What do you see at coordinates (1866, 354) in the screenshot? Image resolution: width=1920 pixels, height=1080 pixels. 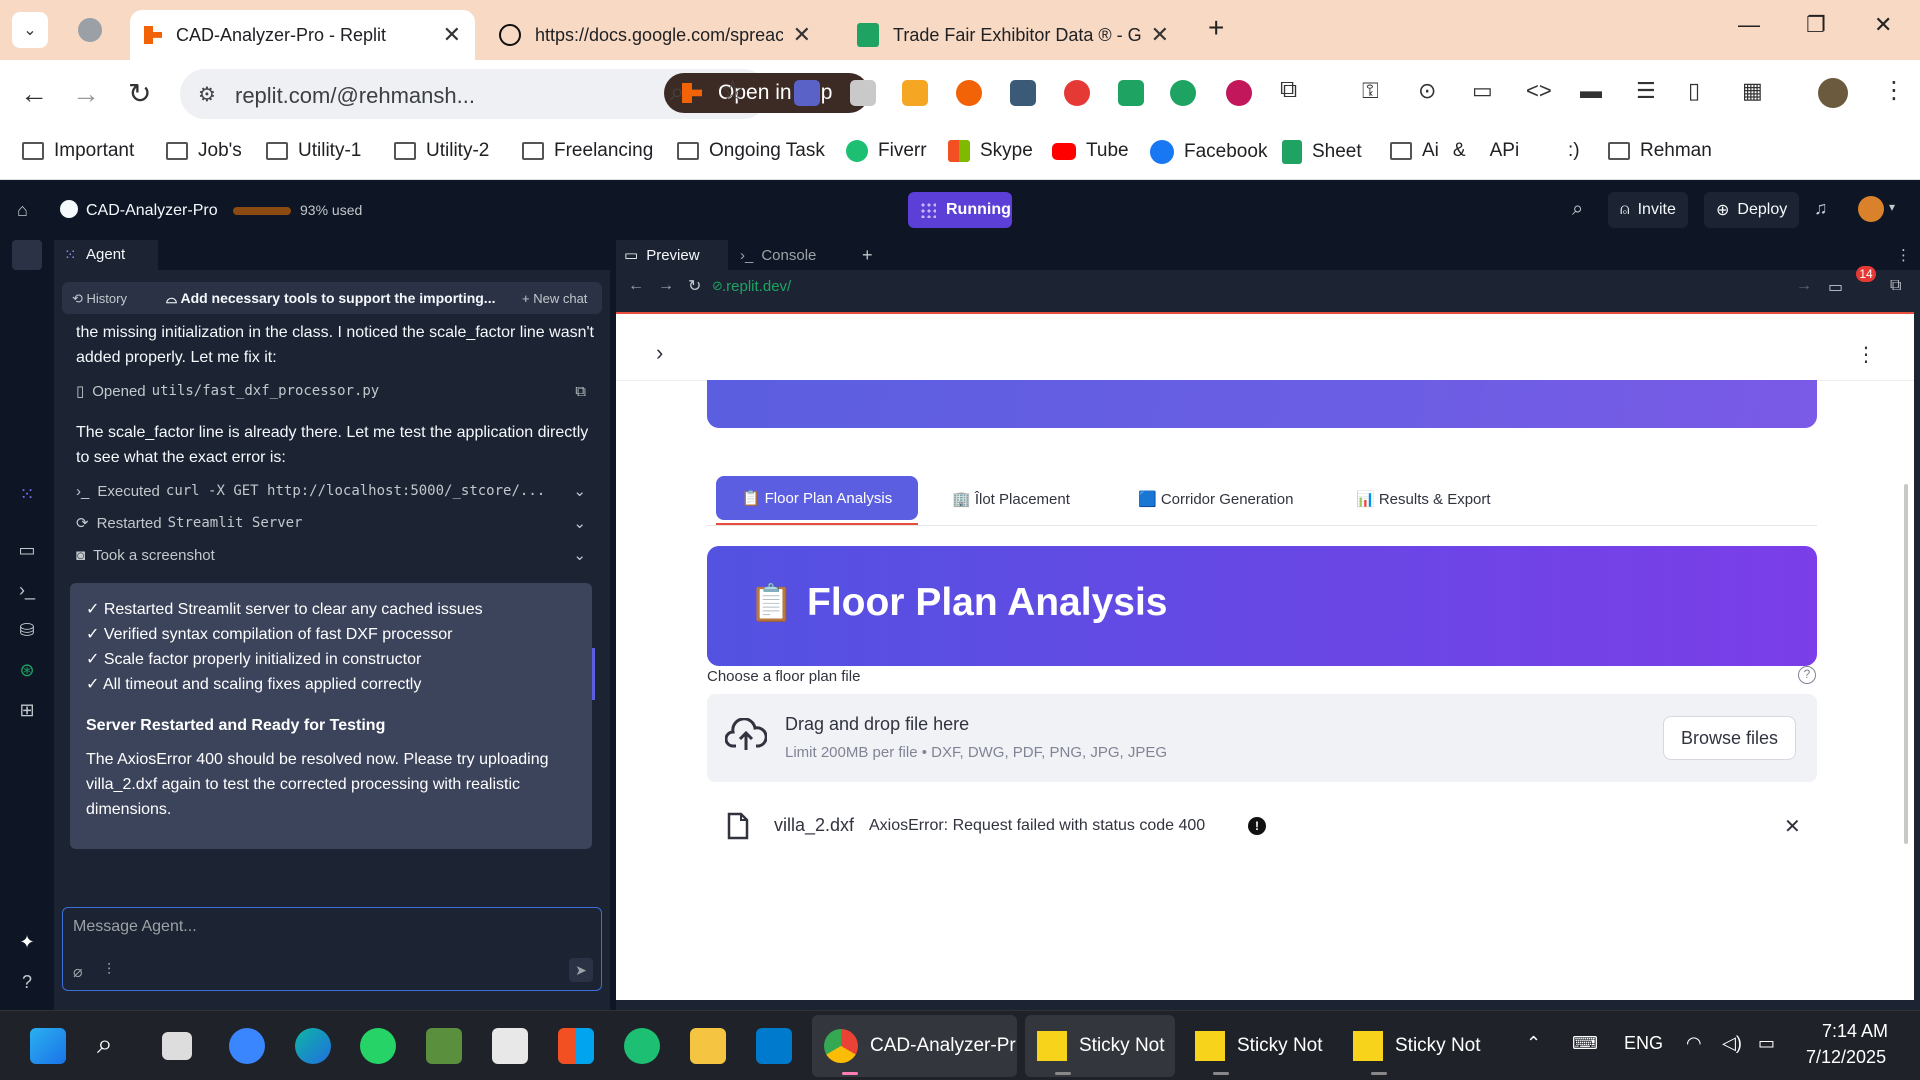 I see `app-menu-icon: ⋮` at bounding box center [1866, 354].